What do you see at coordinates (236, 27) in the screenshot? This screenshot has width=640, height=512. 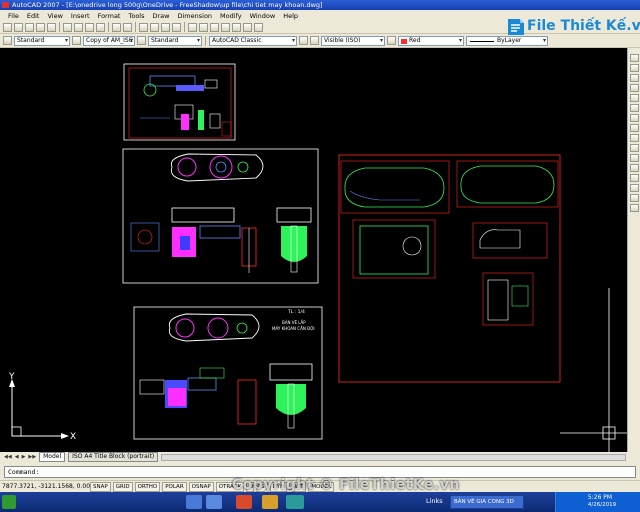 I see `markup-icon` at bounding box center [236, 27].